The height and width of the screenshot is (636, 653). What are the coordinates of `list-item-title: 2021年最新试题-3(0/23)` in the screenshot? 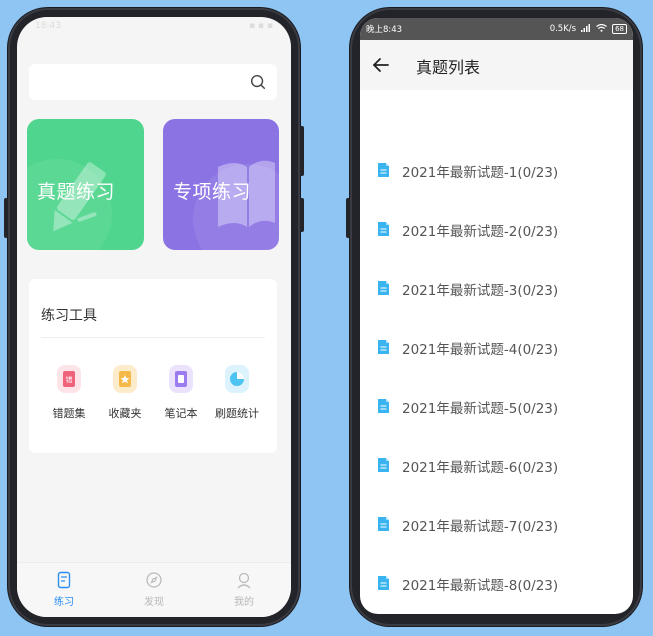 It's located at (480, 291).